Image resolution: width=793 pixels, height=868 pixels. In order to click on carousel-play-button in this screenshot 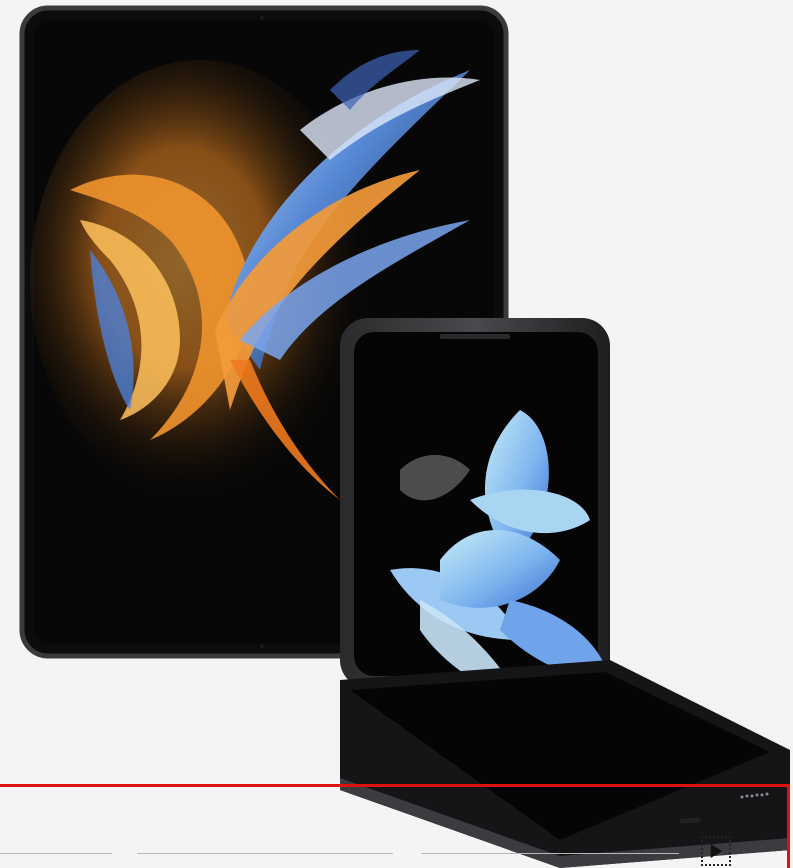, I will do `click(716, 851)`.